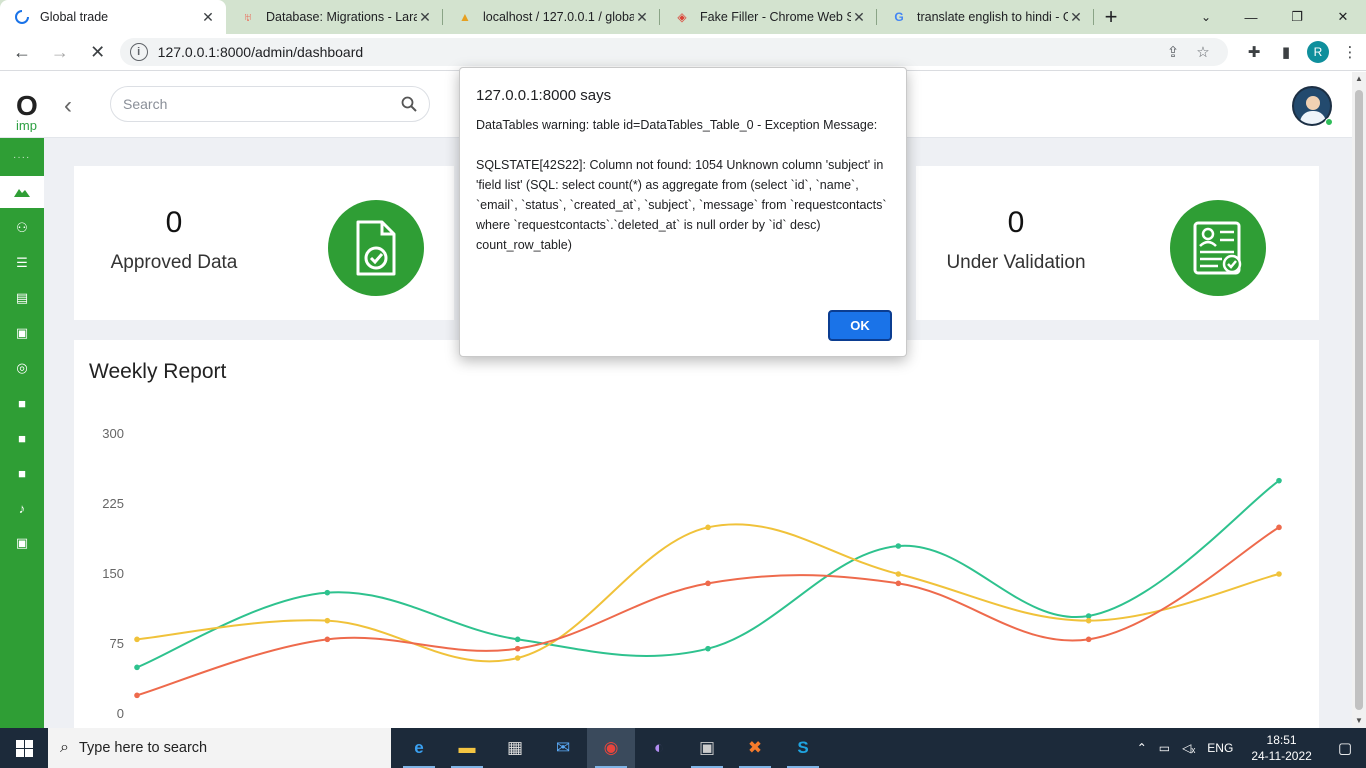  What do you see at coordinates (1345, 748) in the screenshot?
I see `notifications-icon: ▢` at bounding box center [1345, 748].